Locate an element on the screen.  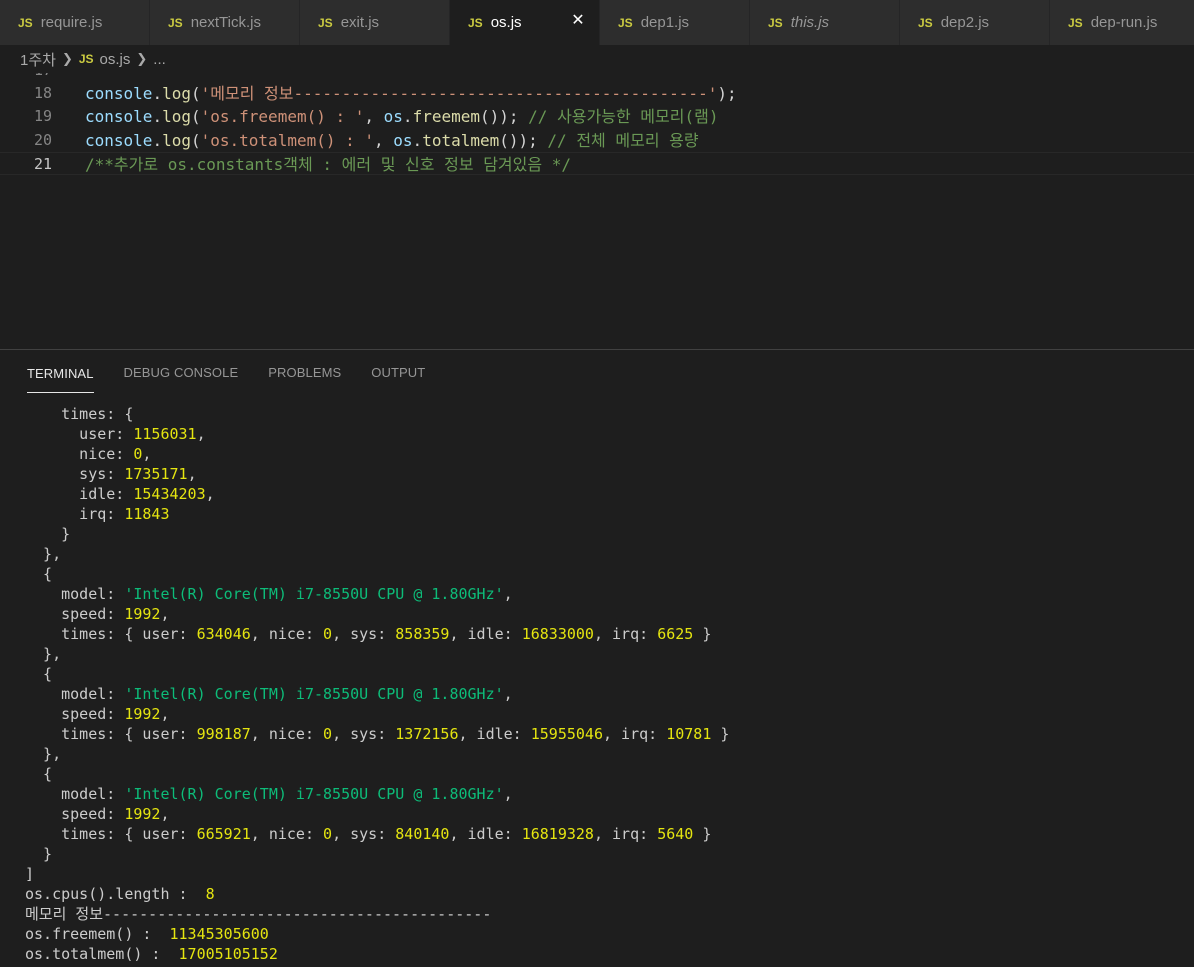
code-token: ()); is located at coordinates (504, 117).